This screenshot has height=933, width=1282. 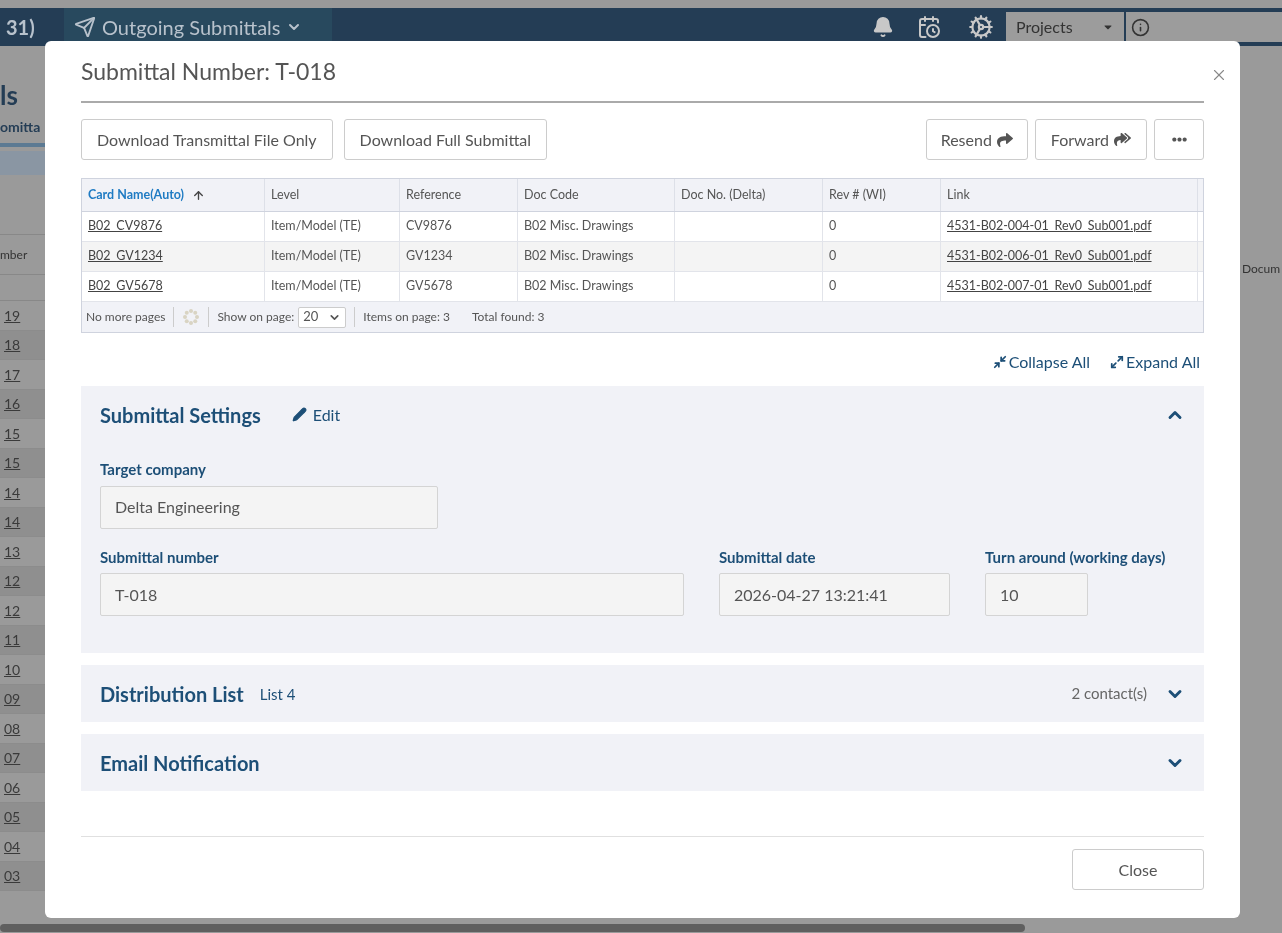 What do you see at coordinates (125, 286) in the screenshot?
I see `file-link: B02_GV5678` at bounding box center [125, 286].